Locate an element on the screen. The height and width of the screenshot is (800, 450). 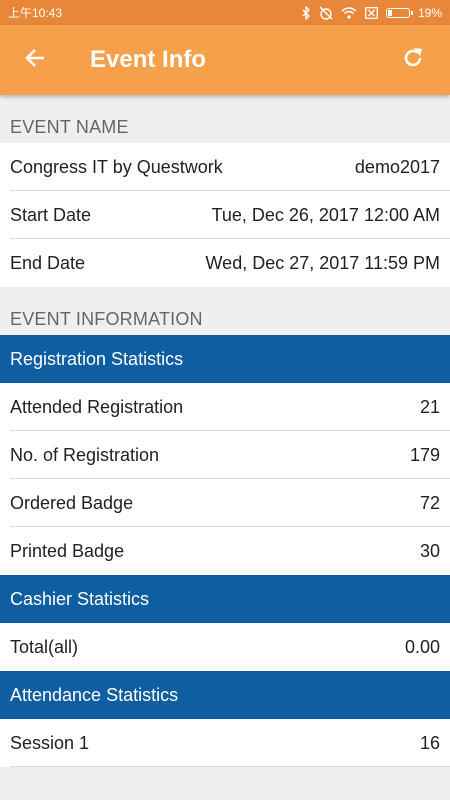
row-value: 16 is located at coordinates (429, 742).